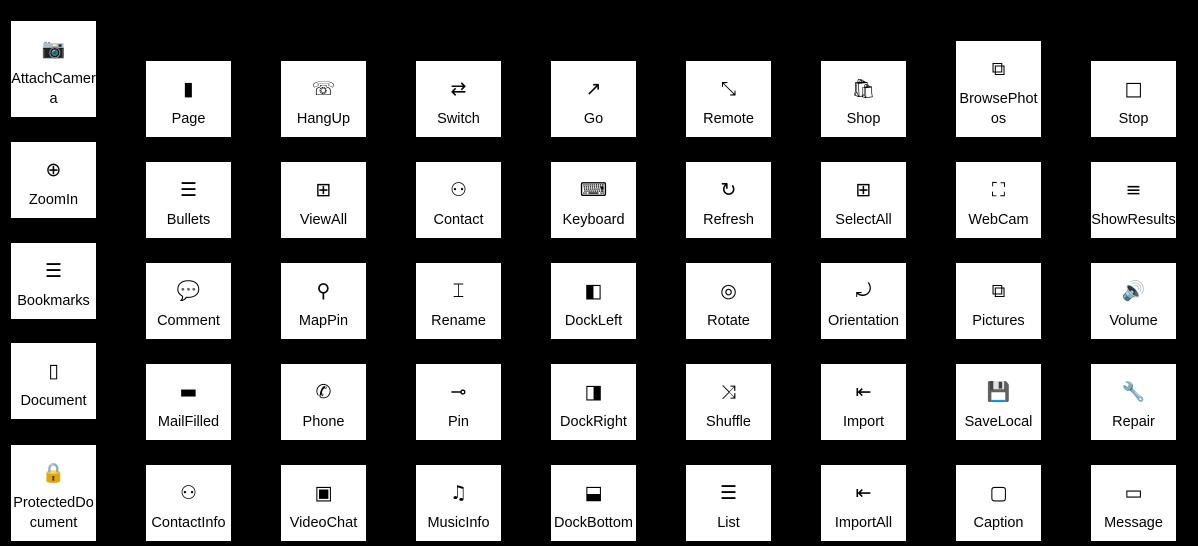 Image resolution: width=1198 pixels, height=546 pixels. I want to click on music-info-icon: ♫, so click(458, 493).